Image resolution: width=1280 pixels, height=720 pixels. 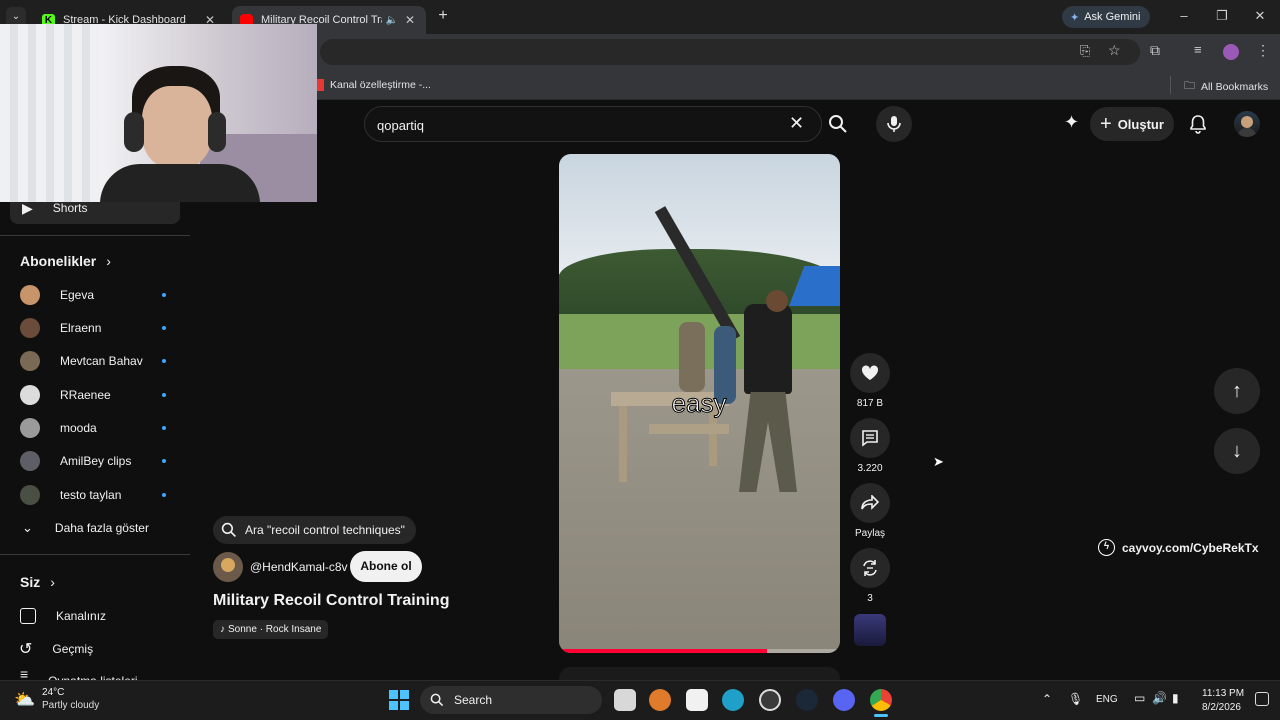 I want to click on sidebar-item-history: ↺ Geçmiş, so click(x=95, y=649).